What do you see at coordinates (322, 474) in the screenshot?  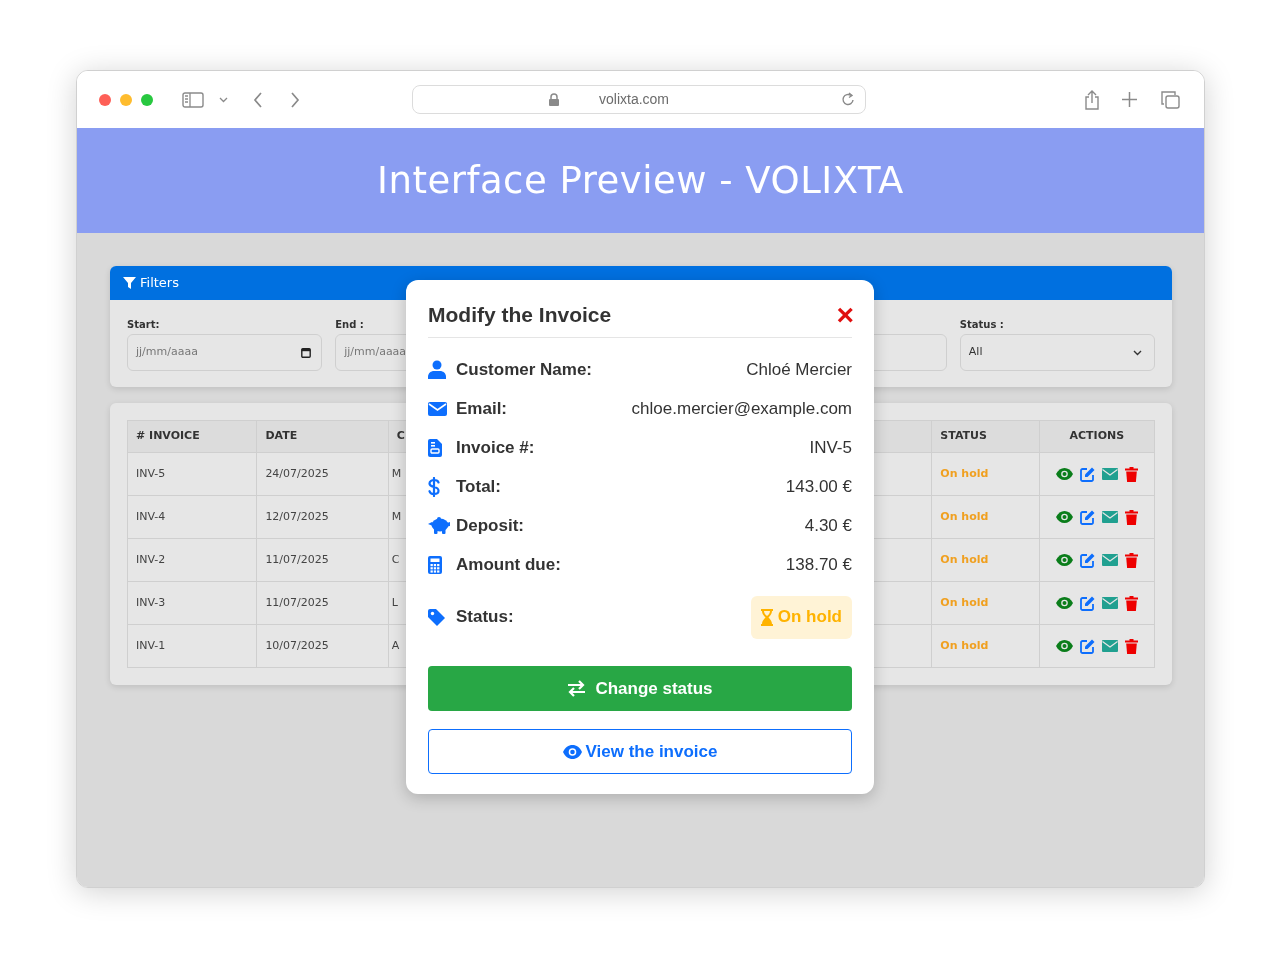 I see `table-cell: 24/07/2025` at bounding box center [322, 474].